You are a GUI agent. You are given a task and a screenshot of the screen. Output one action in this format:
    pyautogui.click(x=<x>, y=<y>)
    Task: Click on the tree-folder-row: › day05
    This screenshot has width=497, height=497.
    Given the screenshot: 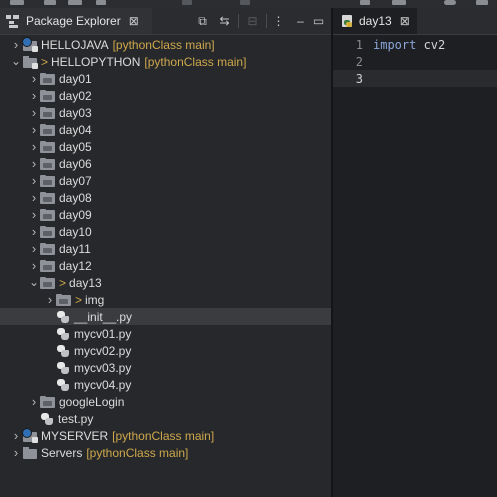 What is the action you would take?
    pyautogui.click(x=165, y=146)
    